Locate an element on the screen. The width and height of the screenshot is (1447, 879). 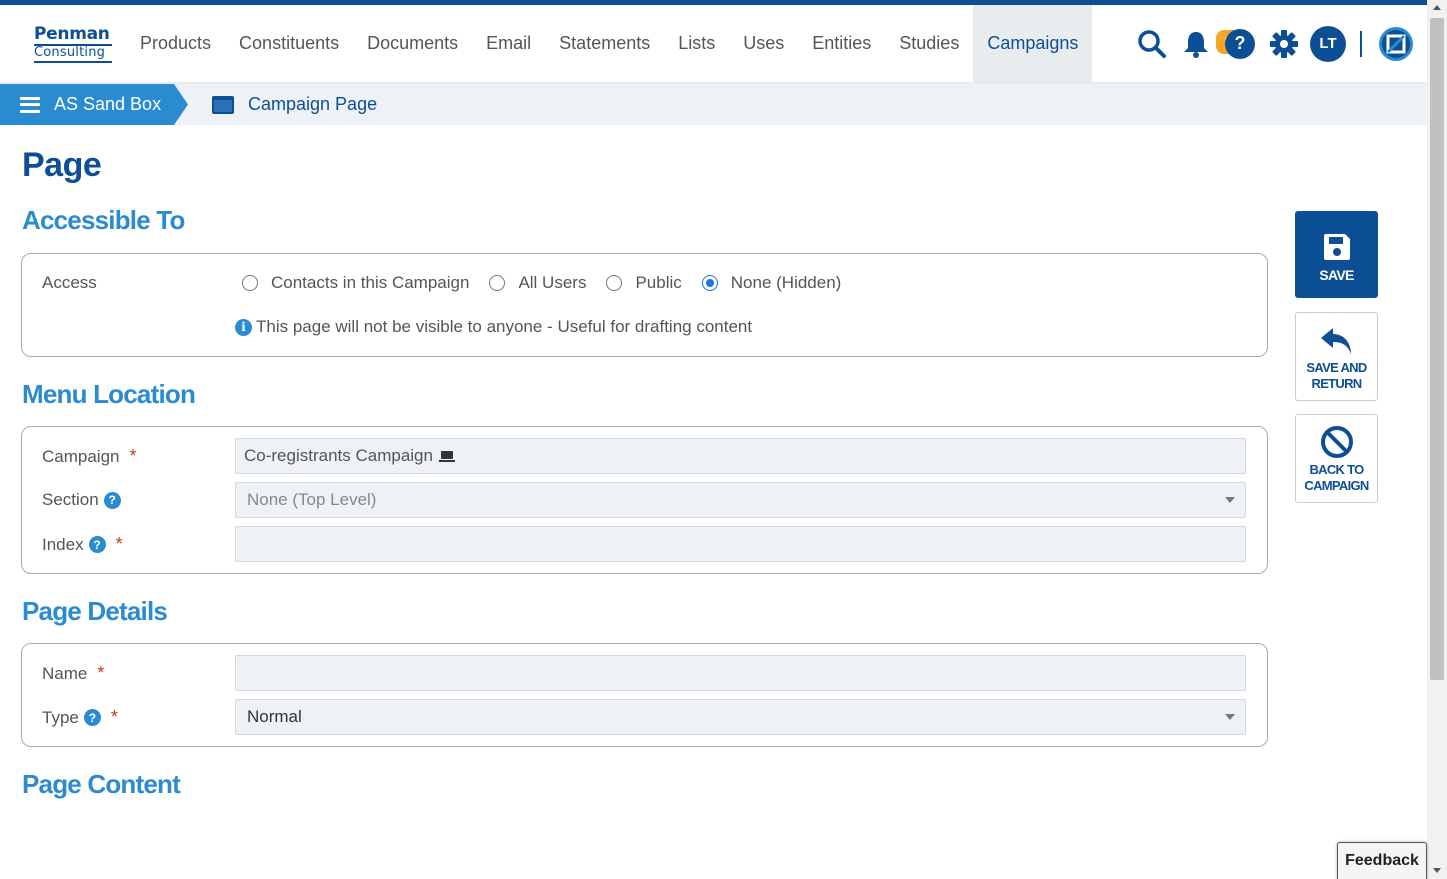
campaign-label: Campaign * is located at coordinates (89, 456).